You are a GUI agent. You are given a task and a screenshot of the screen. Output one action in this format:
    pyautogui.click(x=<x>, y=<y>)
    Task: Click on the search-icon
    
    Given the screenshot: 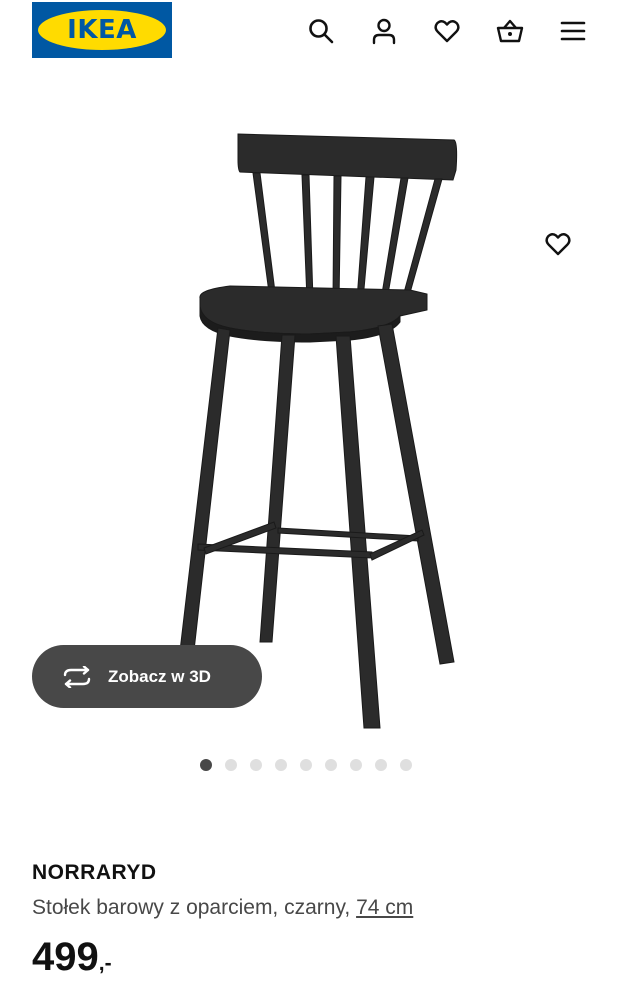 What is the action you would take?
    pyautogui.click(x=321, y=31)
    